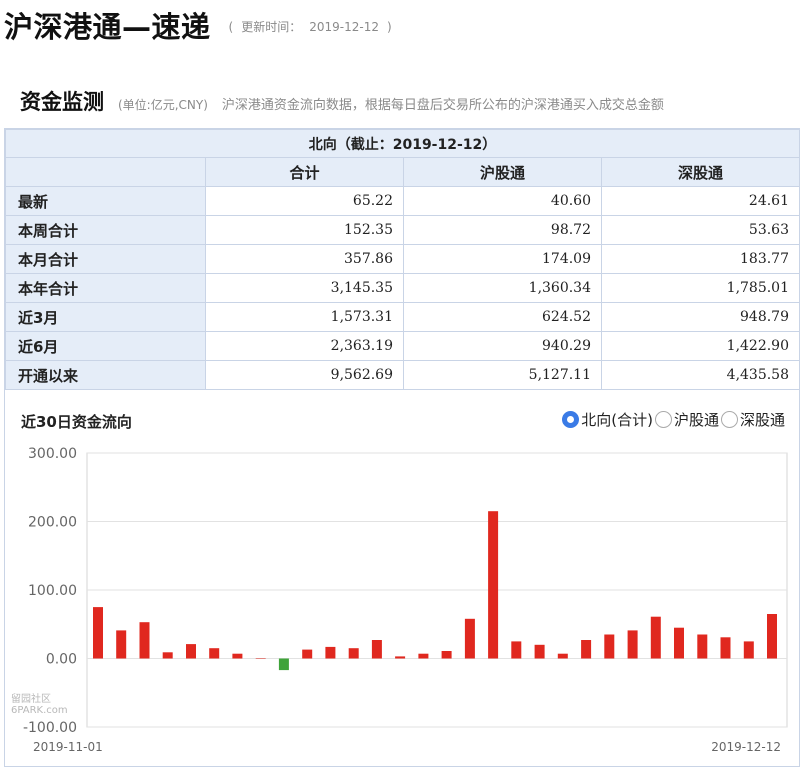  Describe the element at coordinates (617, 419) in the screenshot. I see `radio-label: 北向(合计)` at that location.